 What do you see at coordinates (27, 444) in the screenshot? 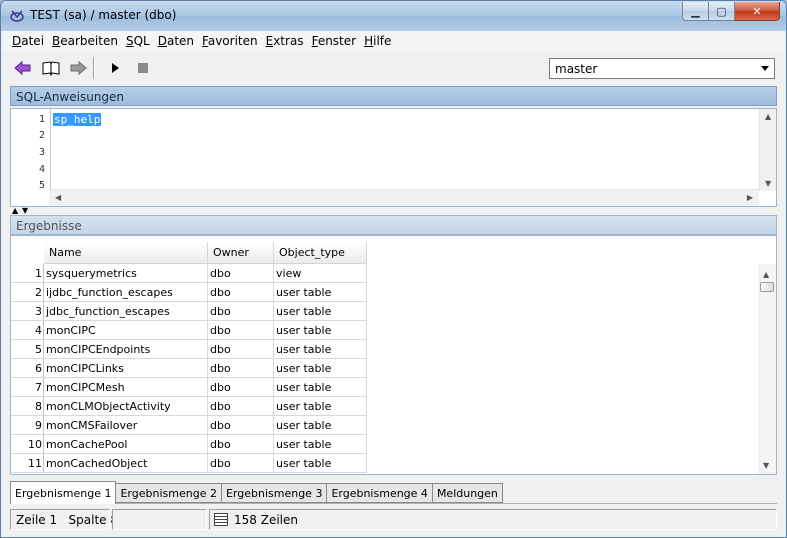
I see `row-number: 10` at bounding box center [27, 444].